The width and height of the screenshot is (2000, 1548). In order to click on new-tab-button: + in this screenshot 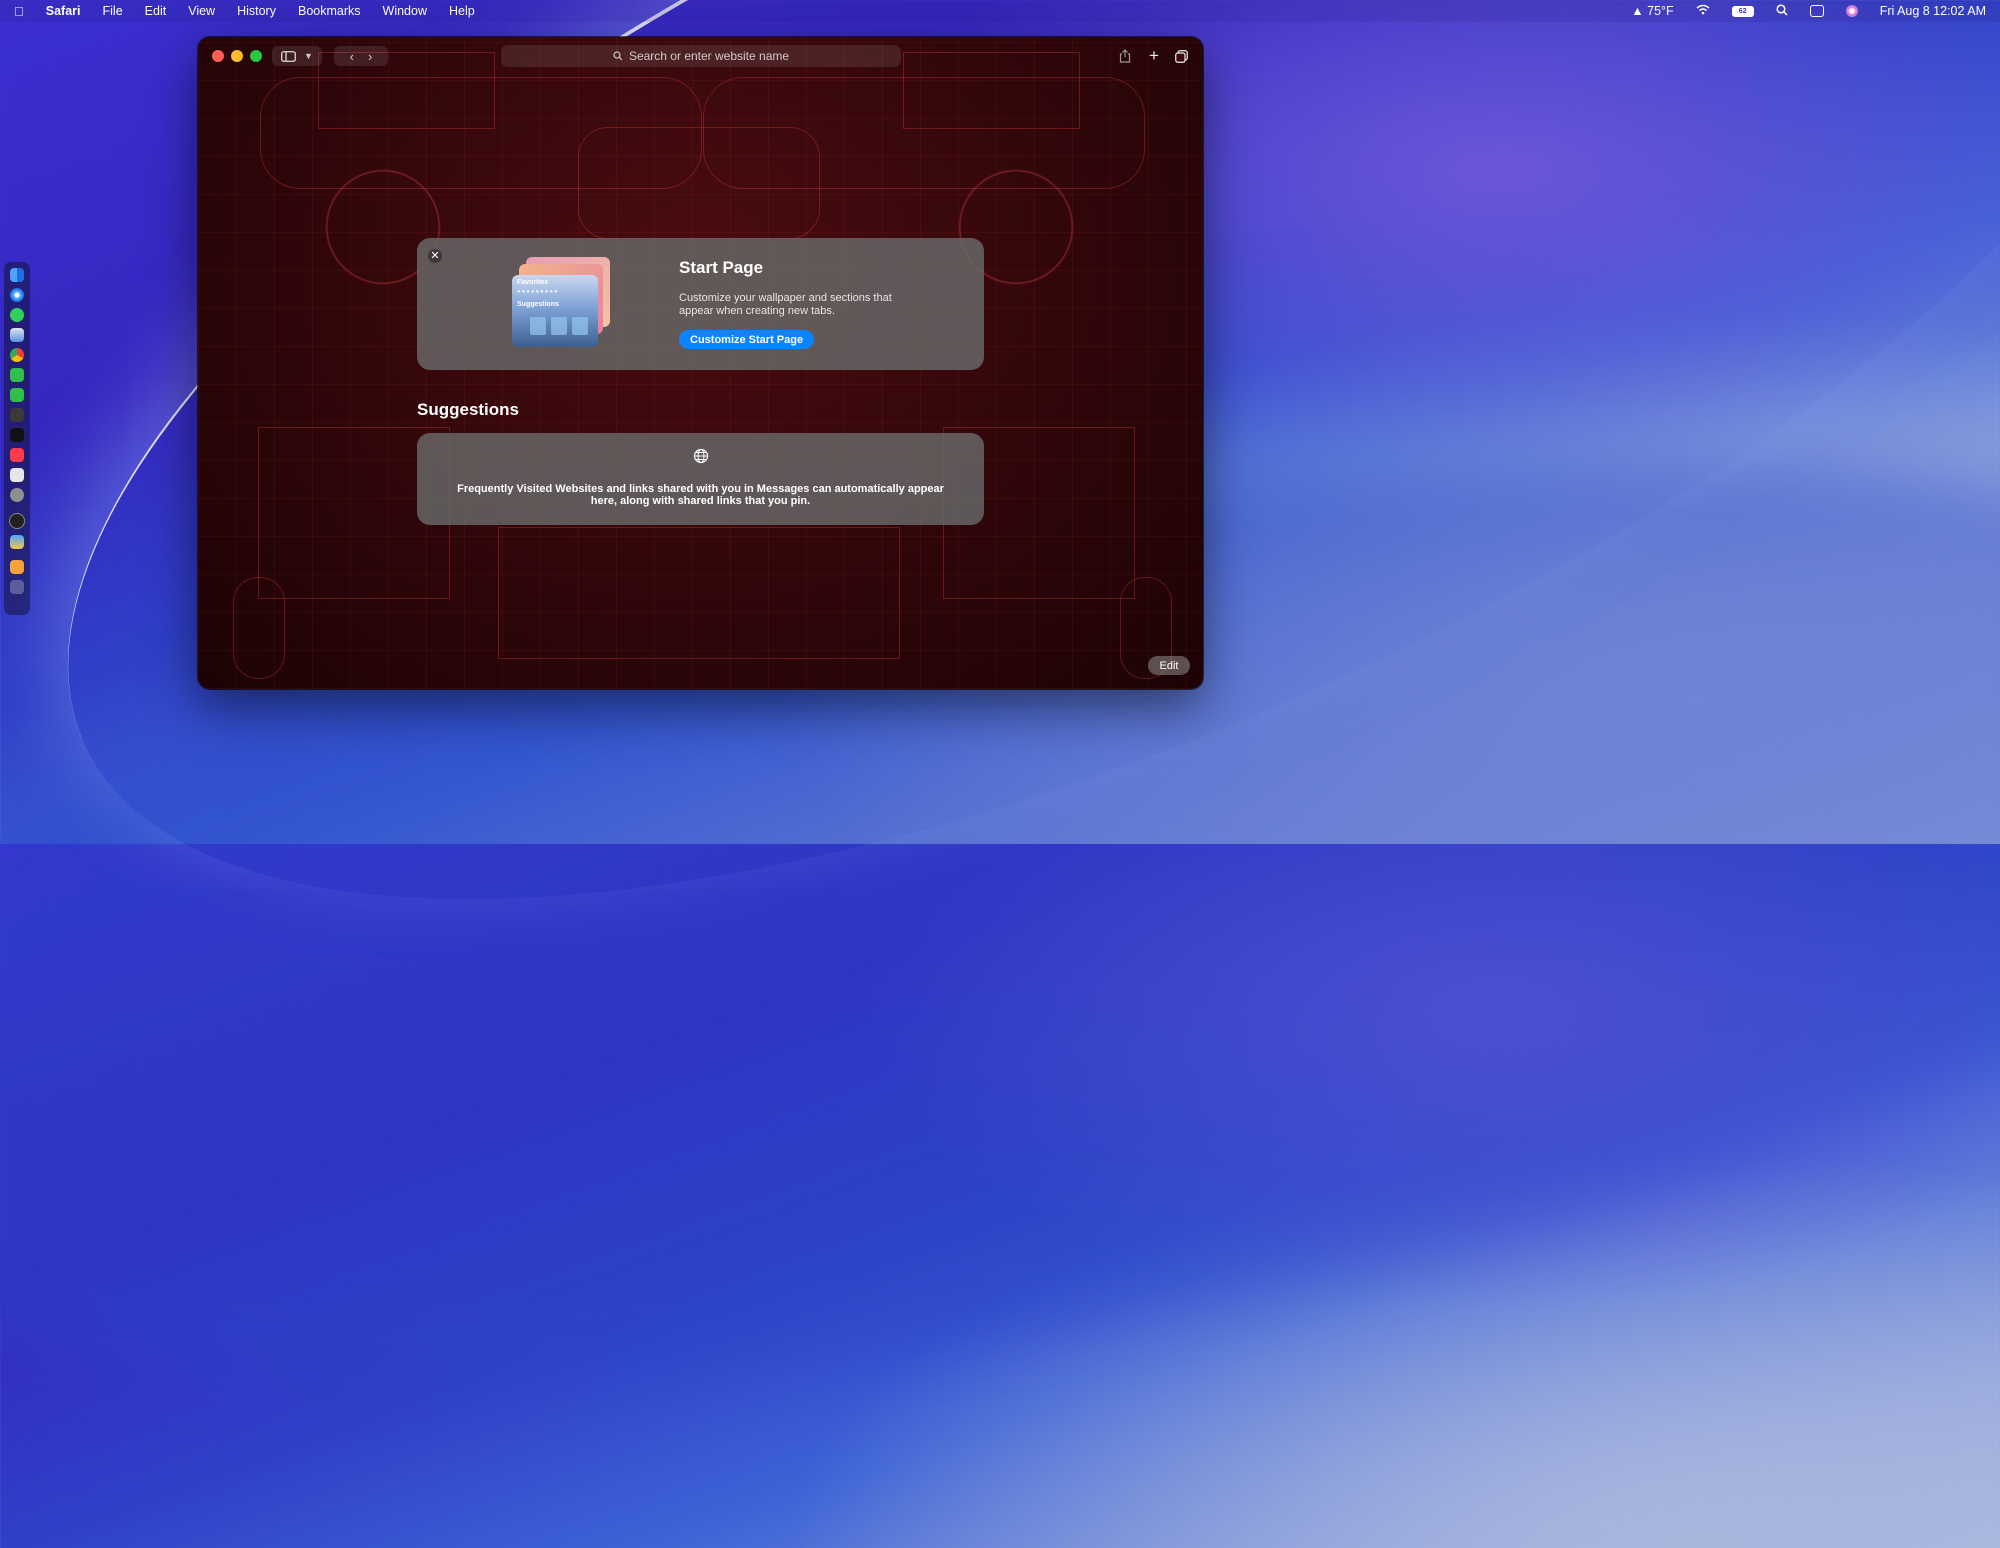, I will do `click(1154, 56)`.